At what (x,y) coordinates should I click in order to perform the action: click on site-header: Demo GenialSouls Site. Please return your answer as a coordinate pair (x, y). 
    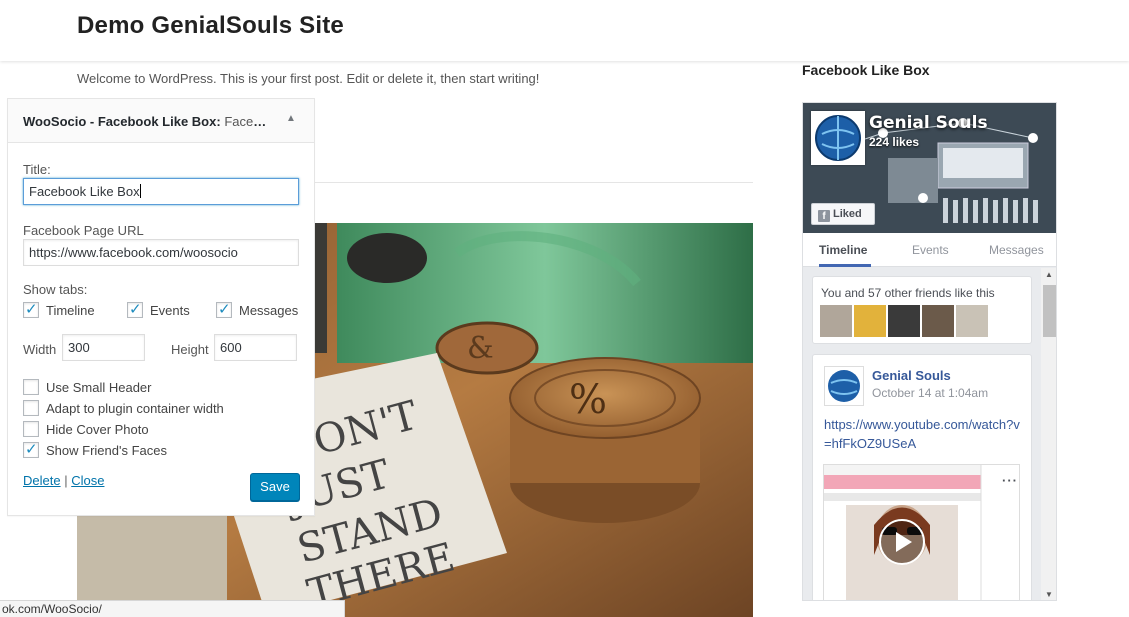
    Looking at the image, I should click on (564, 30).